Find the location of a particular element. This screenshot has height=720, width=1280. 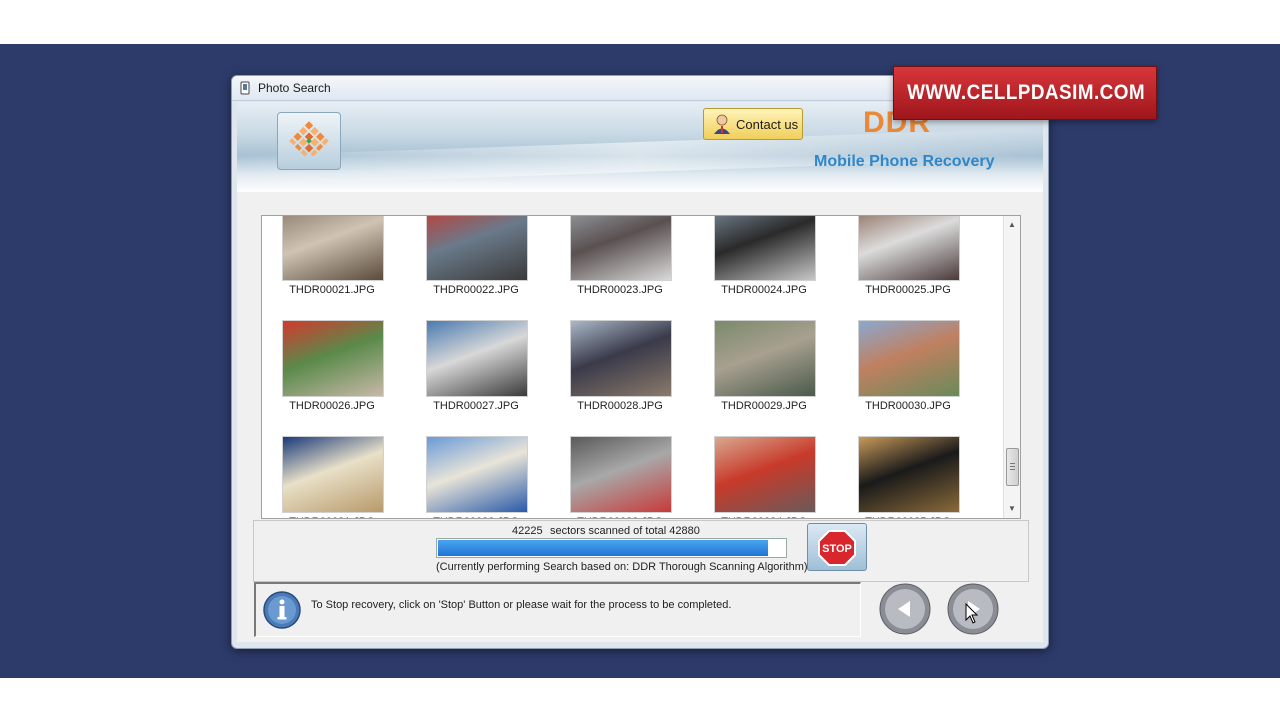

watermark-text: WWW.CELLPDASIM.COM is located at coordinates (1026, 92).